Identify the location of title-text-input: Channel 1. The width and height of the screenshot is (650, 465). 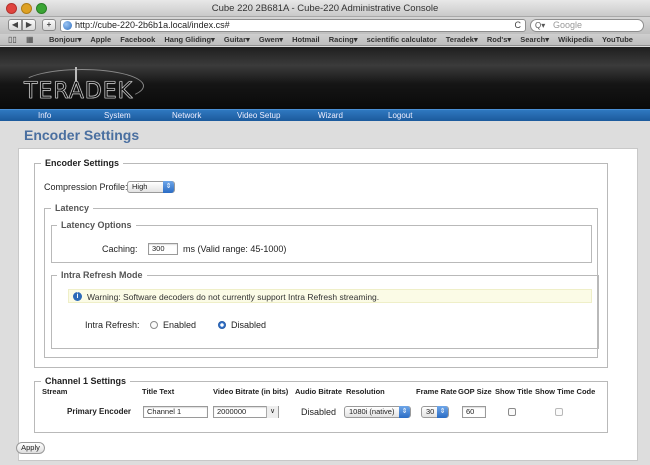
(175, 412).